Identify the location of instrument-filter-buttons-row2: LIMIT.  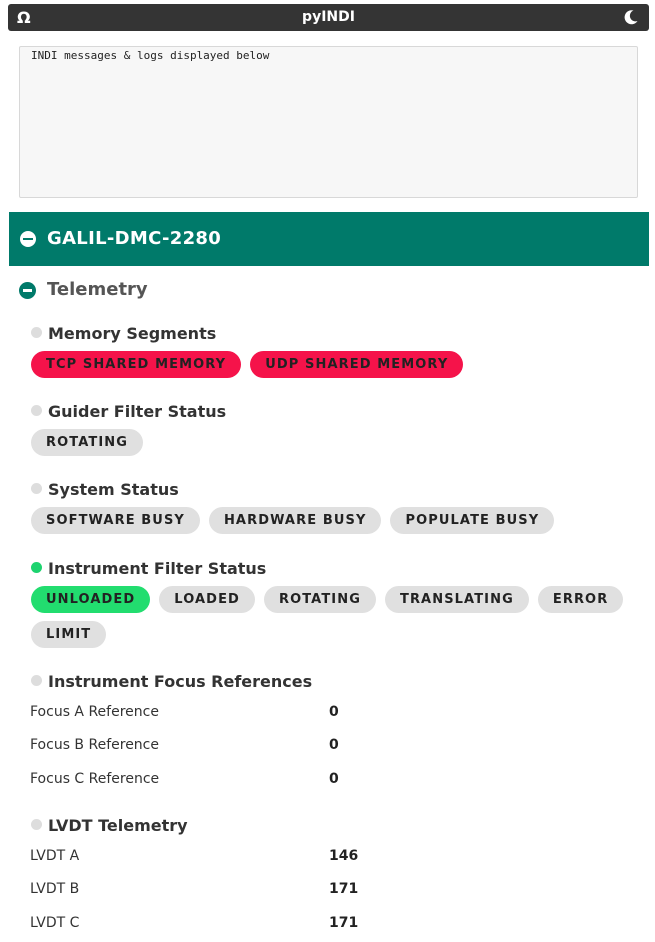
(69, 634).